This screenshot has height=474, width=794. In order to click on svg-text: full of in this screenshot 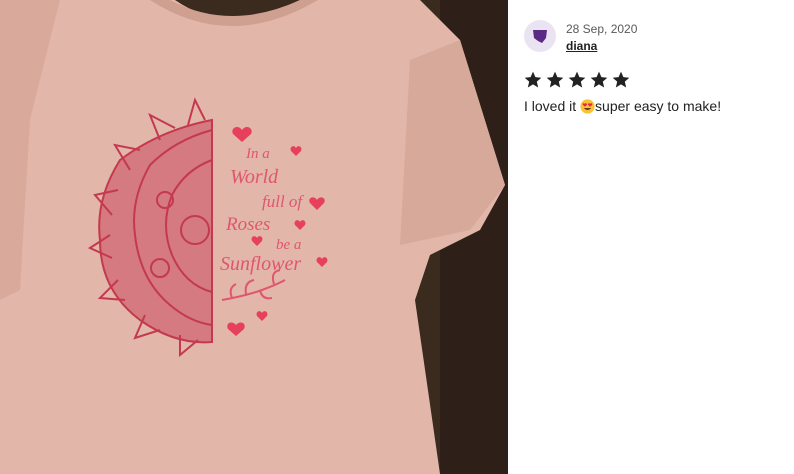, I will do `click(283, 201)`.